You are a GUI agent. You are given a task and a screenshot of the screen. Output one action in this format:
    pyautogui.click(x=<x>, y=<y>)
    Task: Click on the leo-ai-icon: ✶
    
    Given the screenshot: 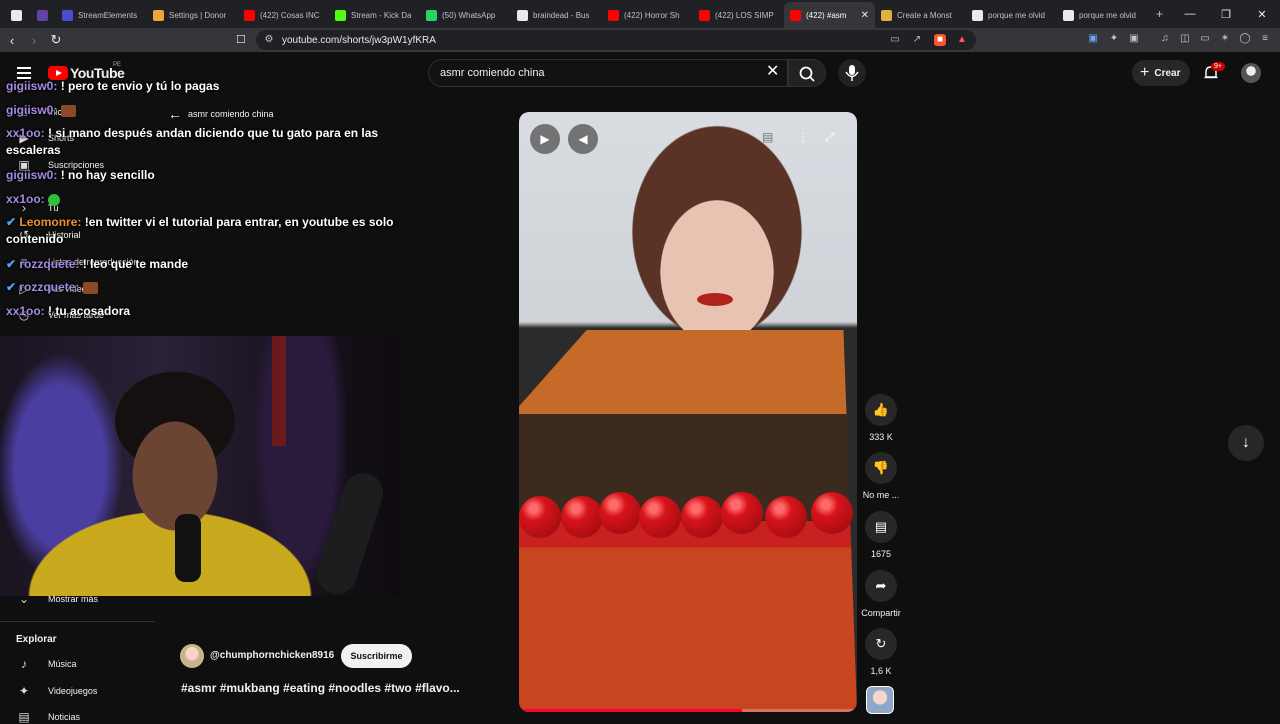 What is the action you would take?
    pyautogui.click(x=1225, y=39)
    